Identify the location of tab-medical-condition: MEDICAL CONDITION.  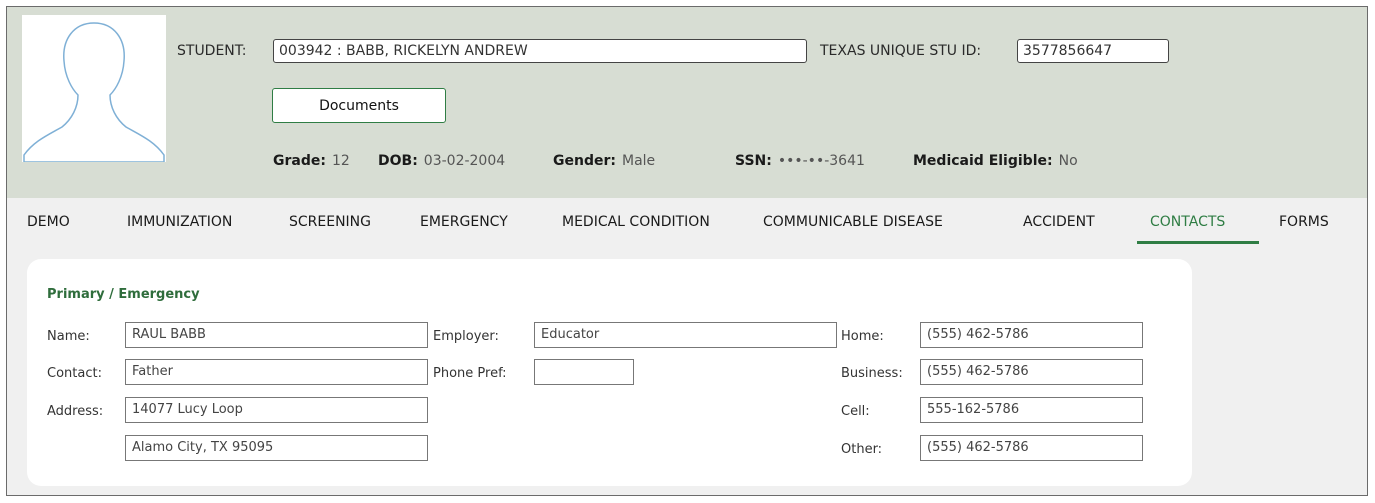
(636, 222).